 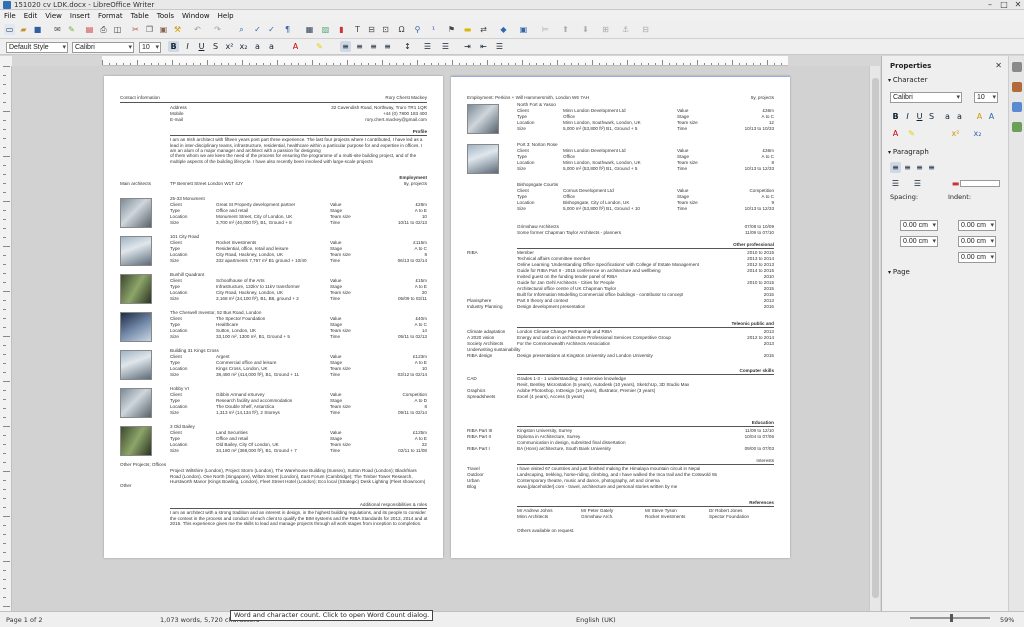 What do you see at coordinates (177, 29) in the screenshot?
I see `clone-formatting-icon: ⚒` at bounding box center [177, 29].